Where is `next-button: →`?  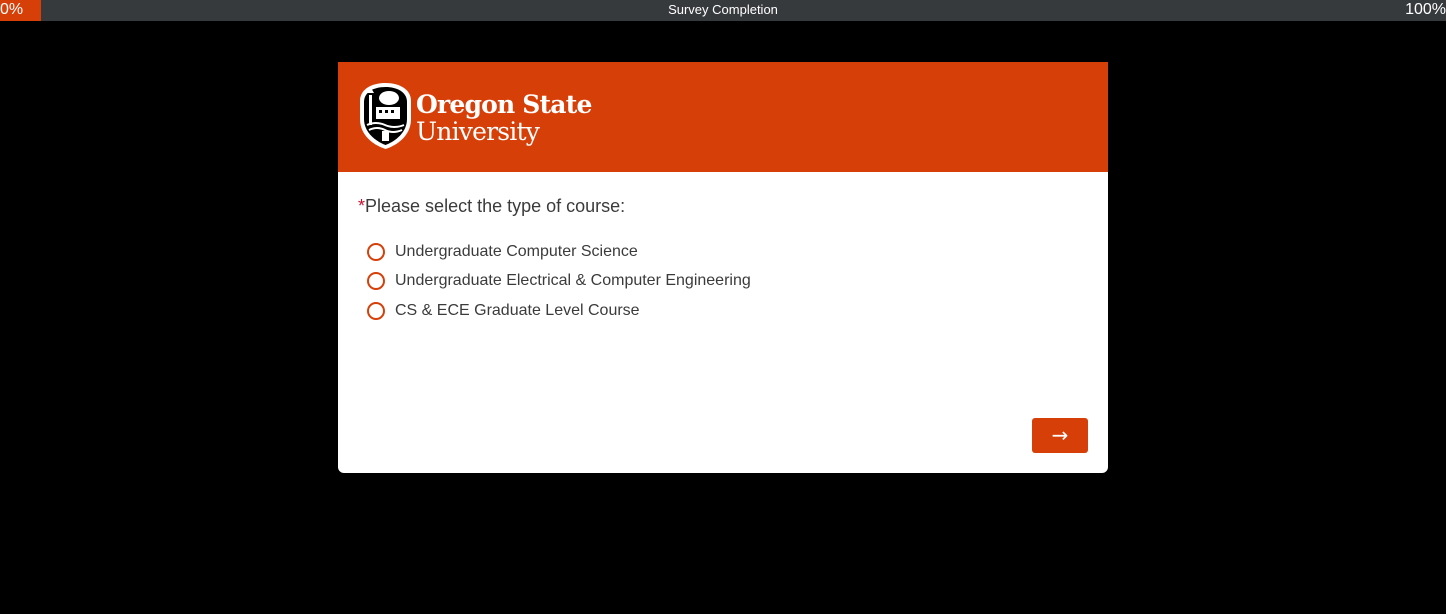 next-button: → is located at coordinates (1060, 435).